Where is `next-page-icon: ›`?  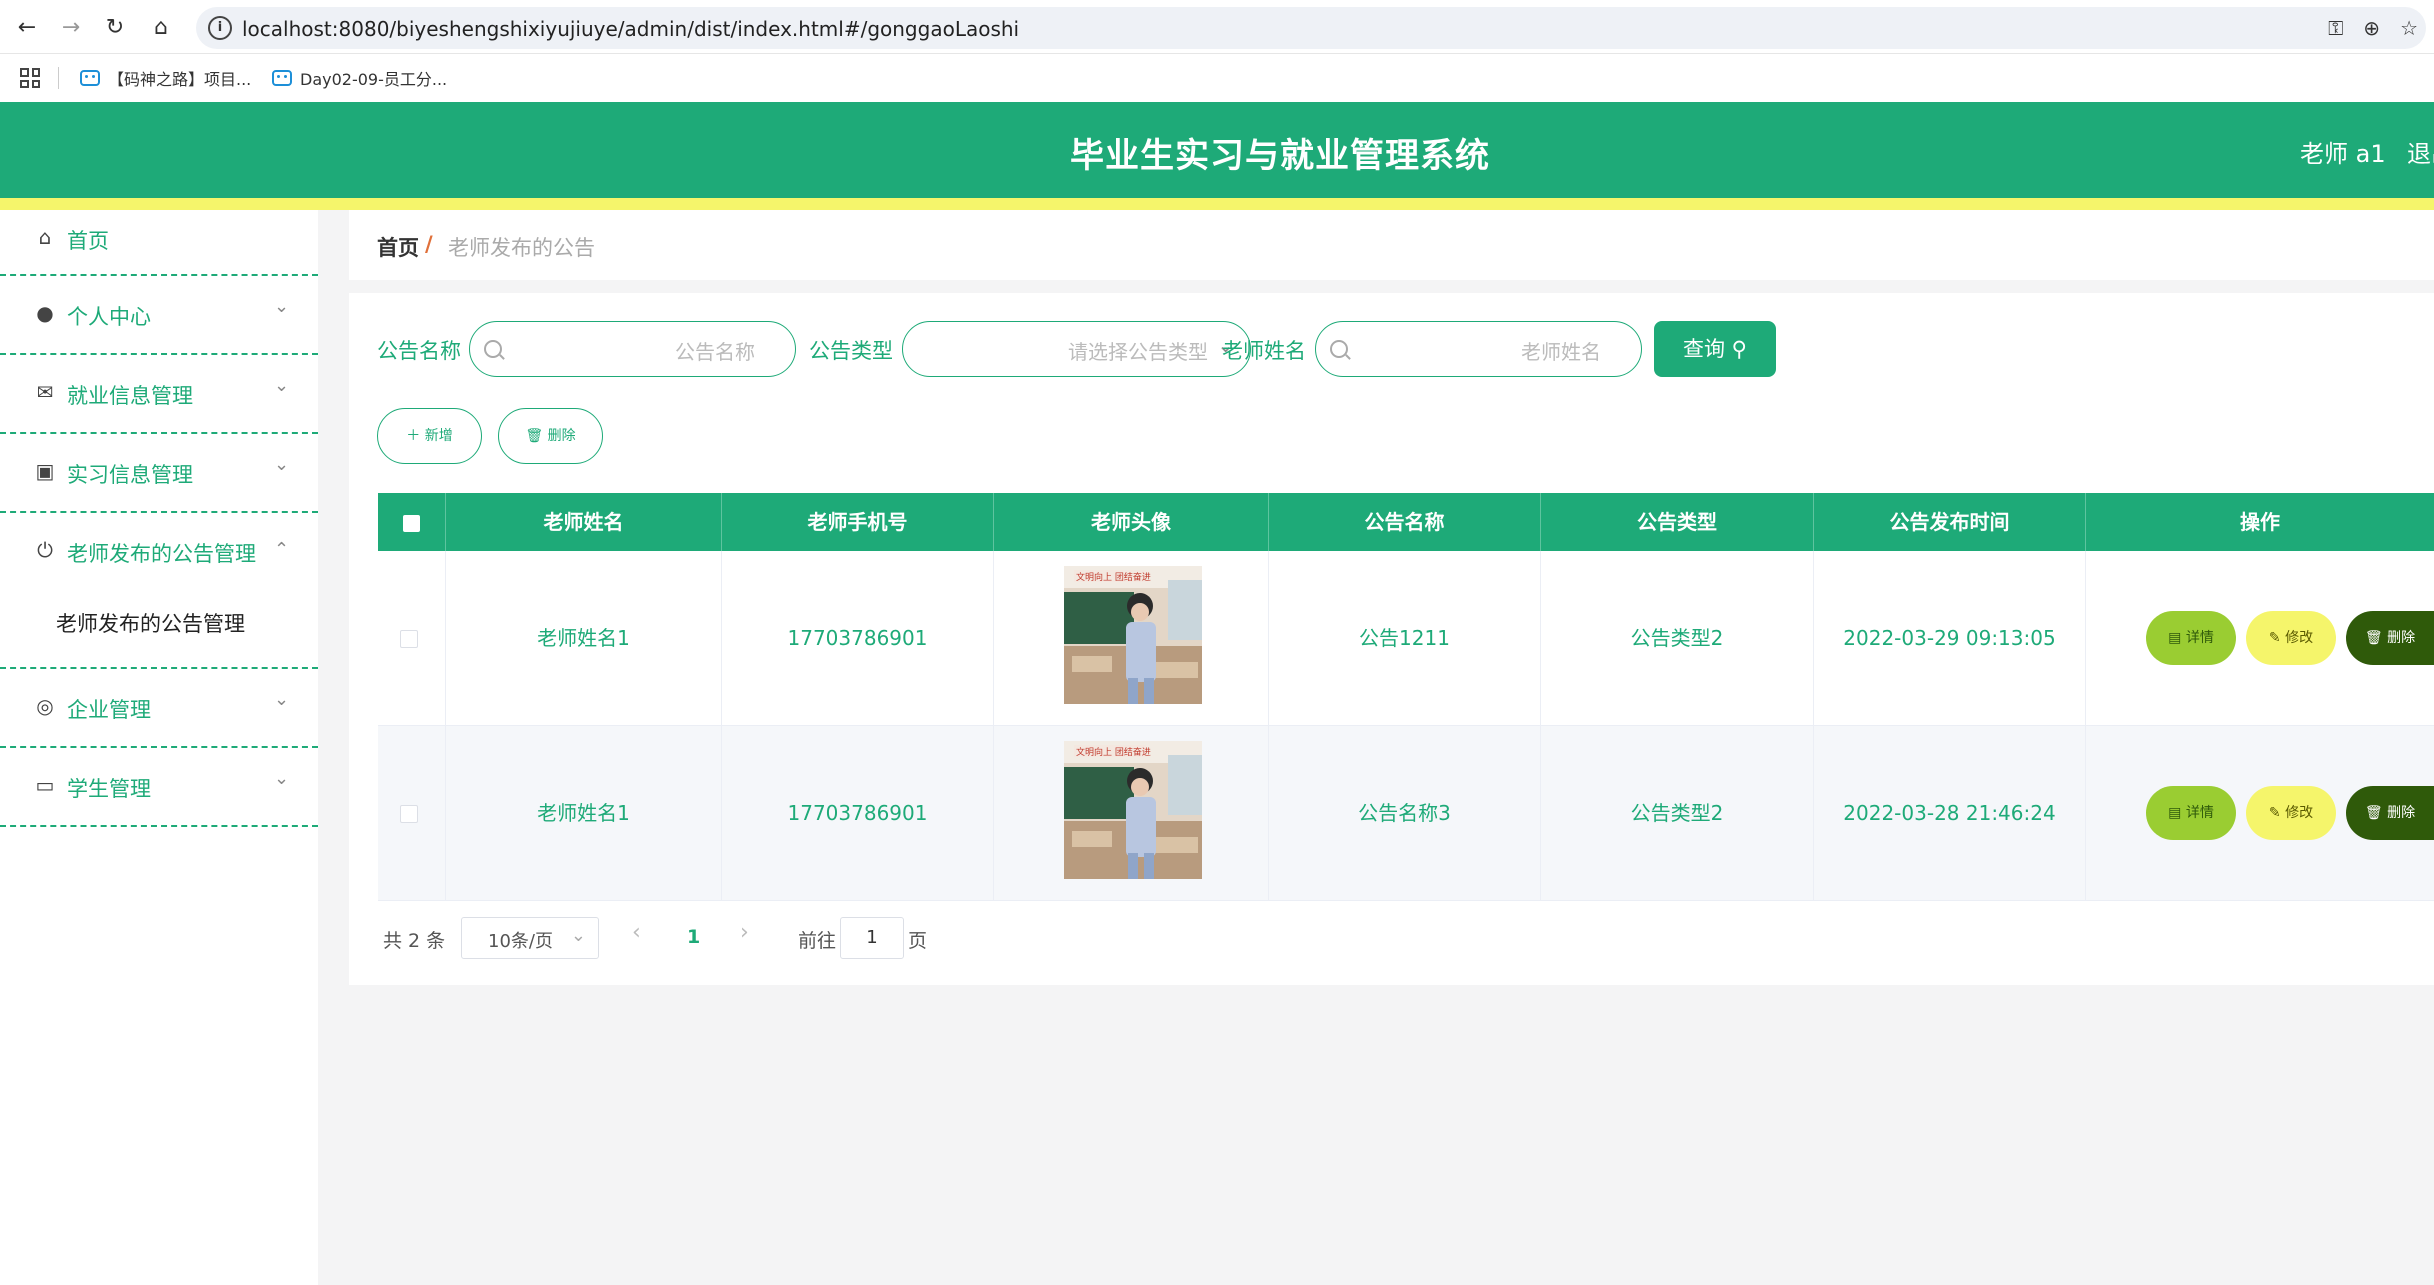 next-page-icon: › is located at coordinates (744, 932).